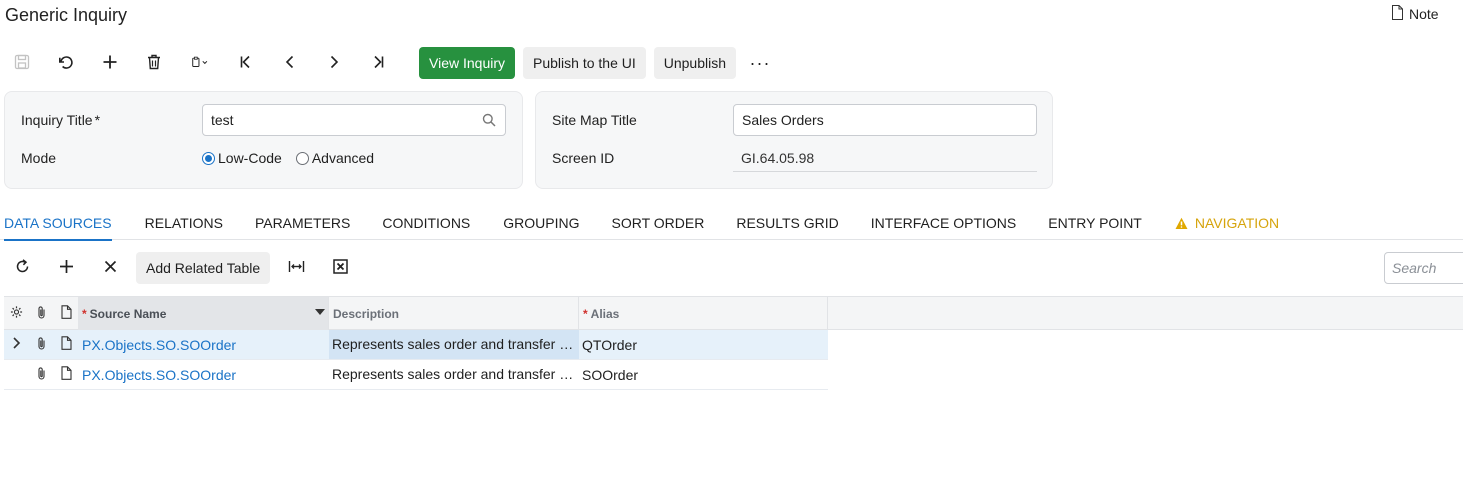 The width and height of the screenshot is (1463, 503). I want to click on inquiry-title-input: test, so click(354, 120).